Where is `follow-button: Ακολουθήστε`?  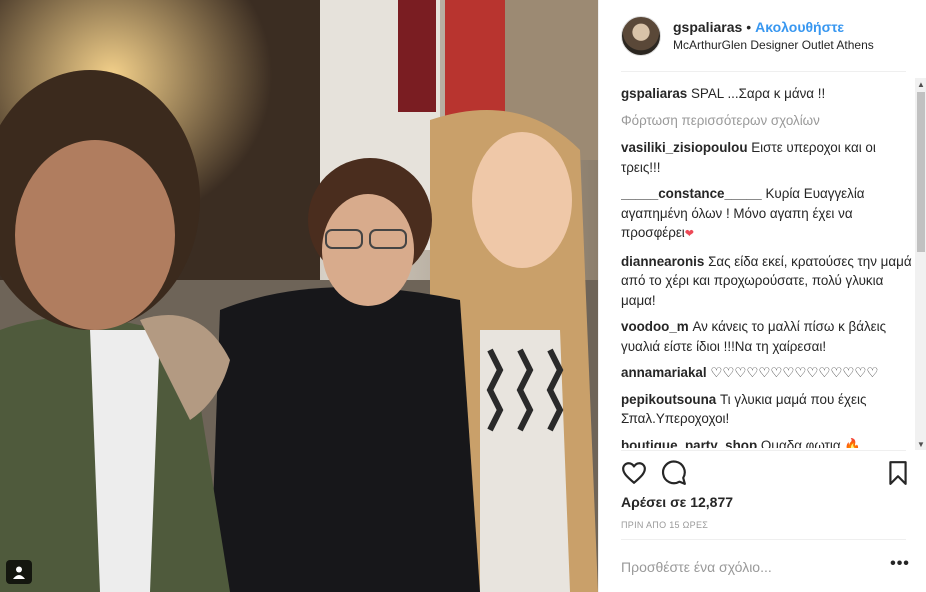 follow-button: Ακολουθήστε is located at coordinates (799, 27).